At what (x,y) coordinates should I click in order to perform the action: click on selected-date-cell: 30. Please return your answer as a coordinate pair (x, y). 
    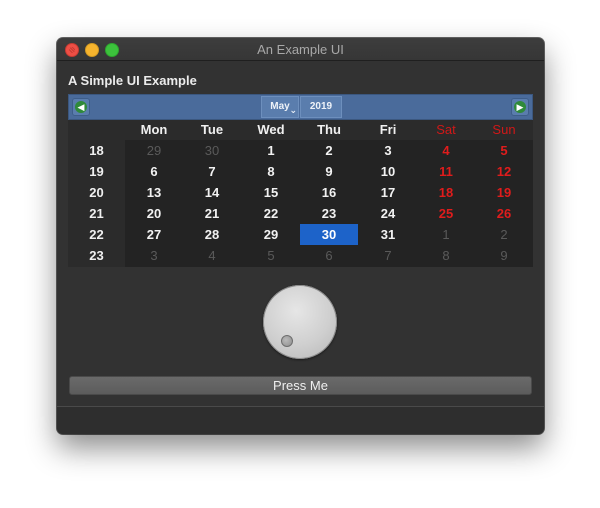
    Looking at the image, I should click on (329, 234).